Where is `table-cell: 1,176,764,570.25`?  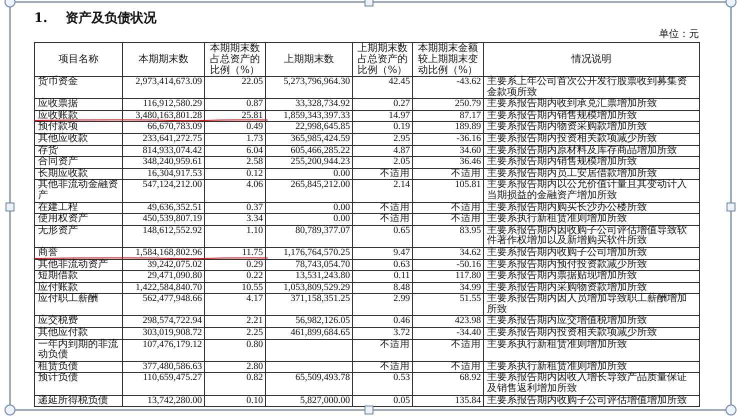
table-cell: 1,176,764,570.25 is located at coordinates (309, 253).